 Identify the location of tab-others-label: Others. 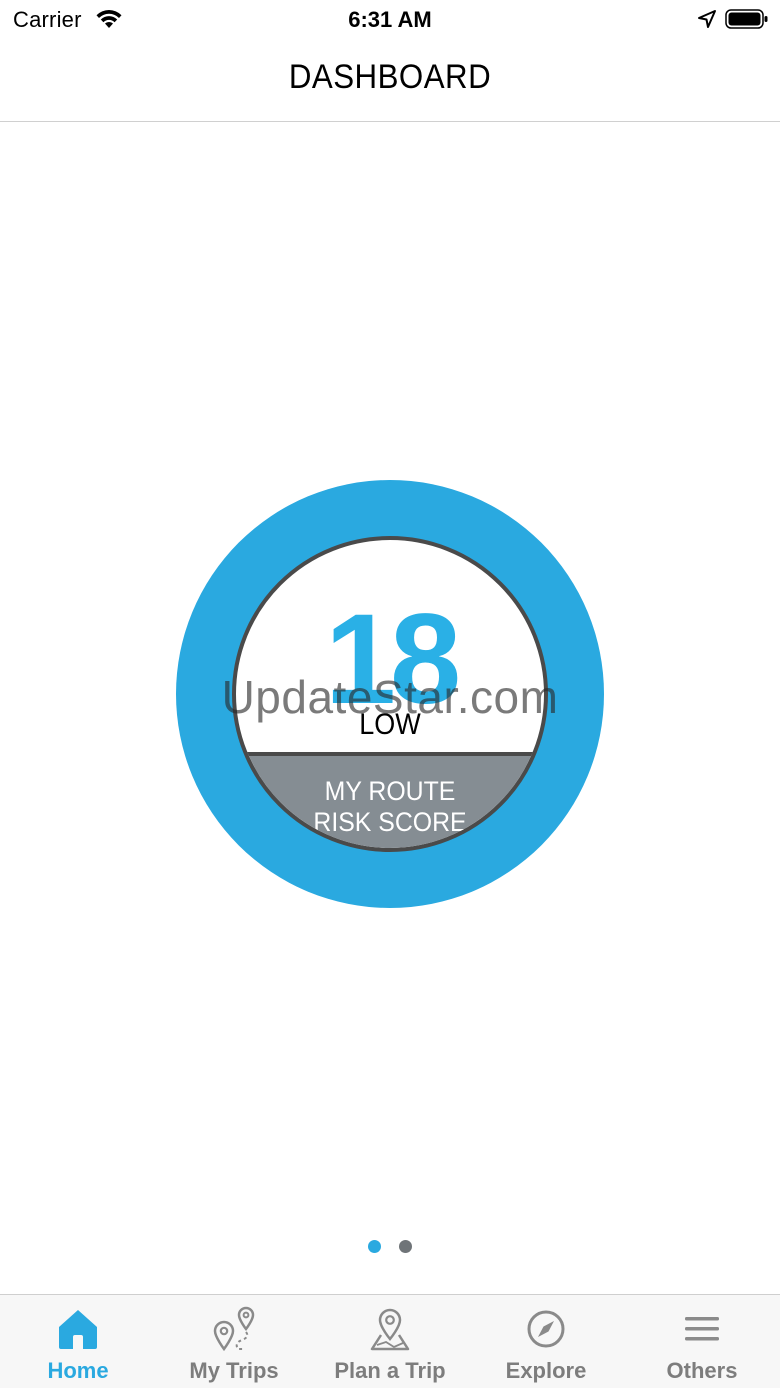
(702, 1370).